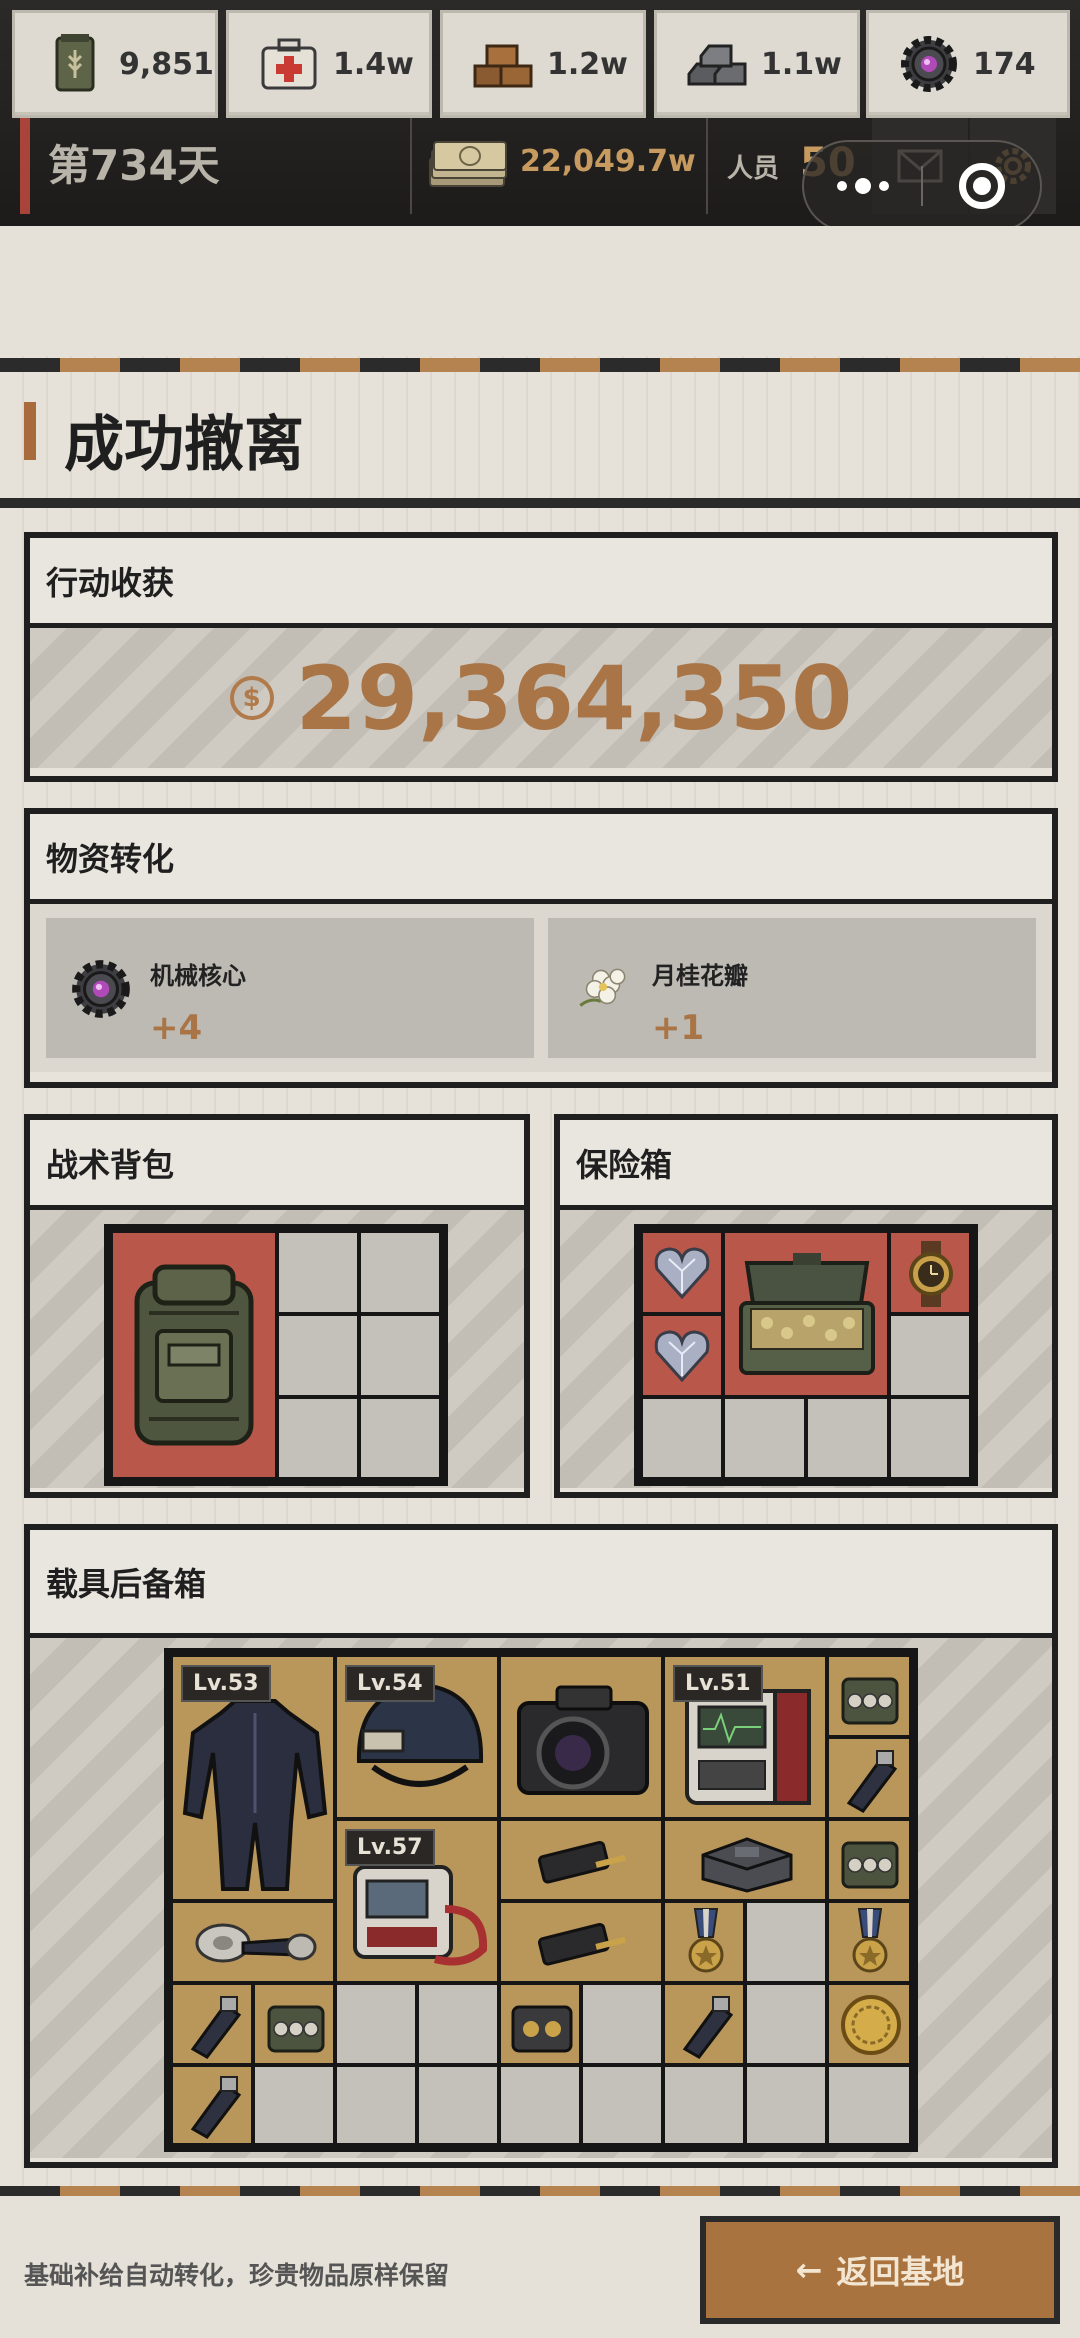 Image resolution: width=1080 pixels, height=2338 pixels. Describe the element at coordinates (880, 2270) in the screenshot. I see `return-base-button: ← 返回基地` at that location.